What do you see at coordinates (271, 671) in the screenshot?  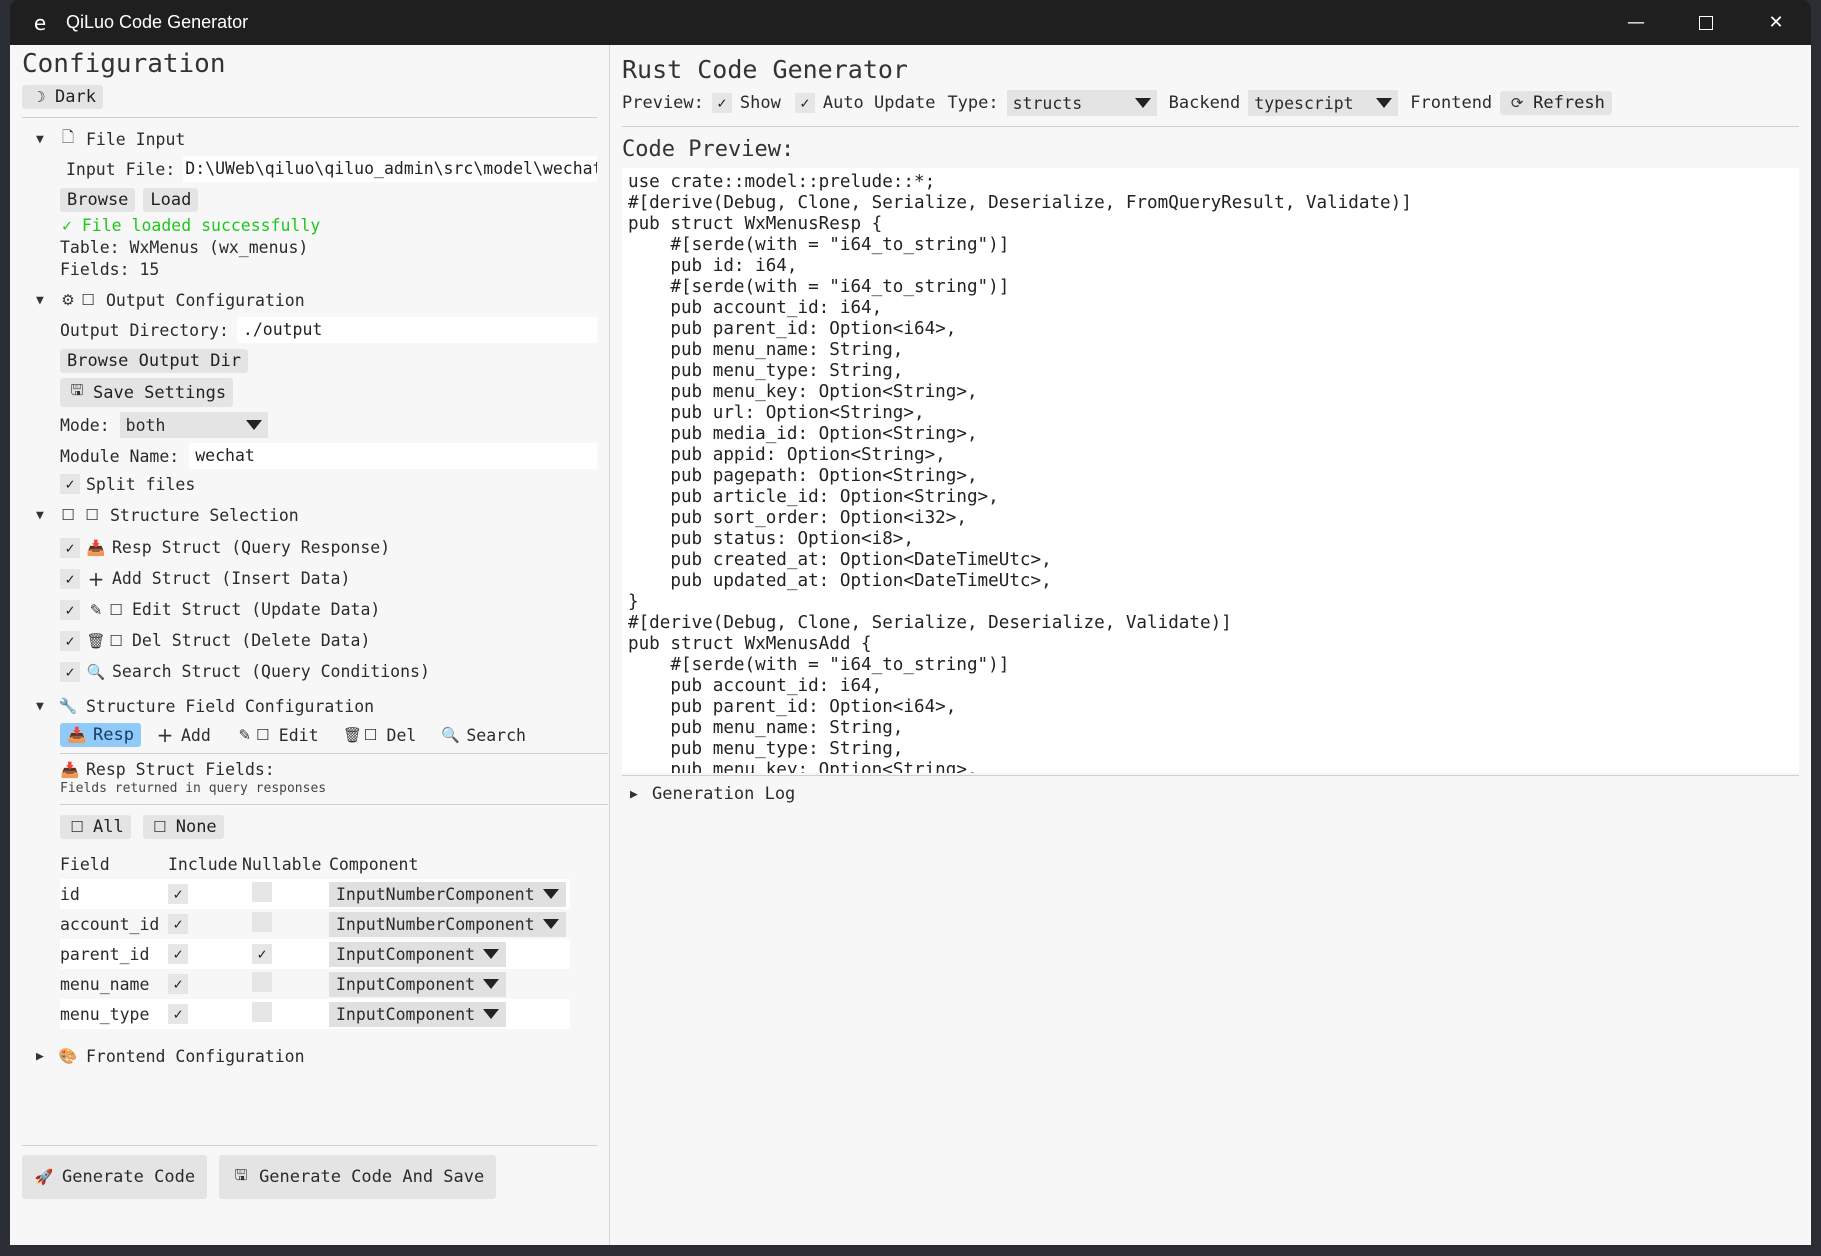 I see `search-struct-label: Search Struct (Query Conditions)` at bounding box center [271, 671].